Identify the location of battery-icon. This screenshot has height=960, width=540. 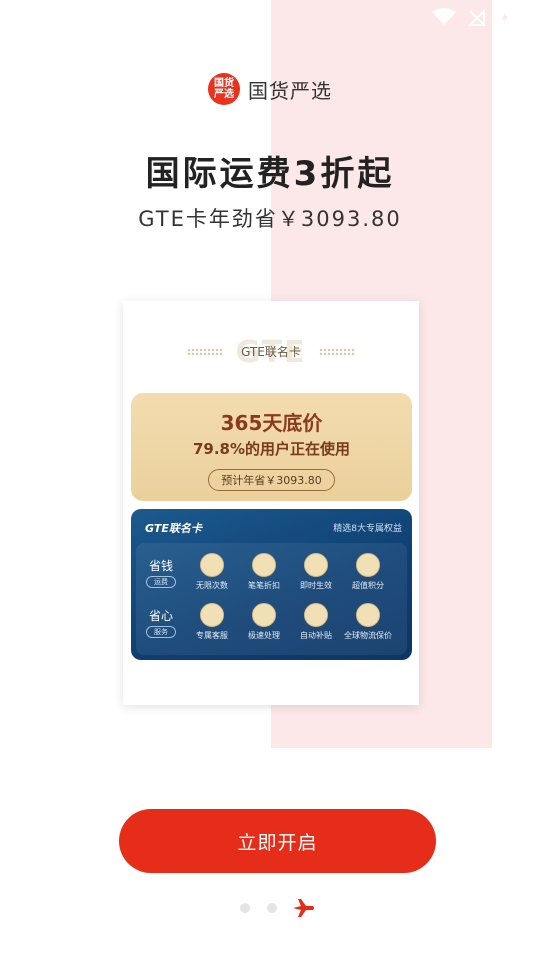
(505, 19).